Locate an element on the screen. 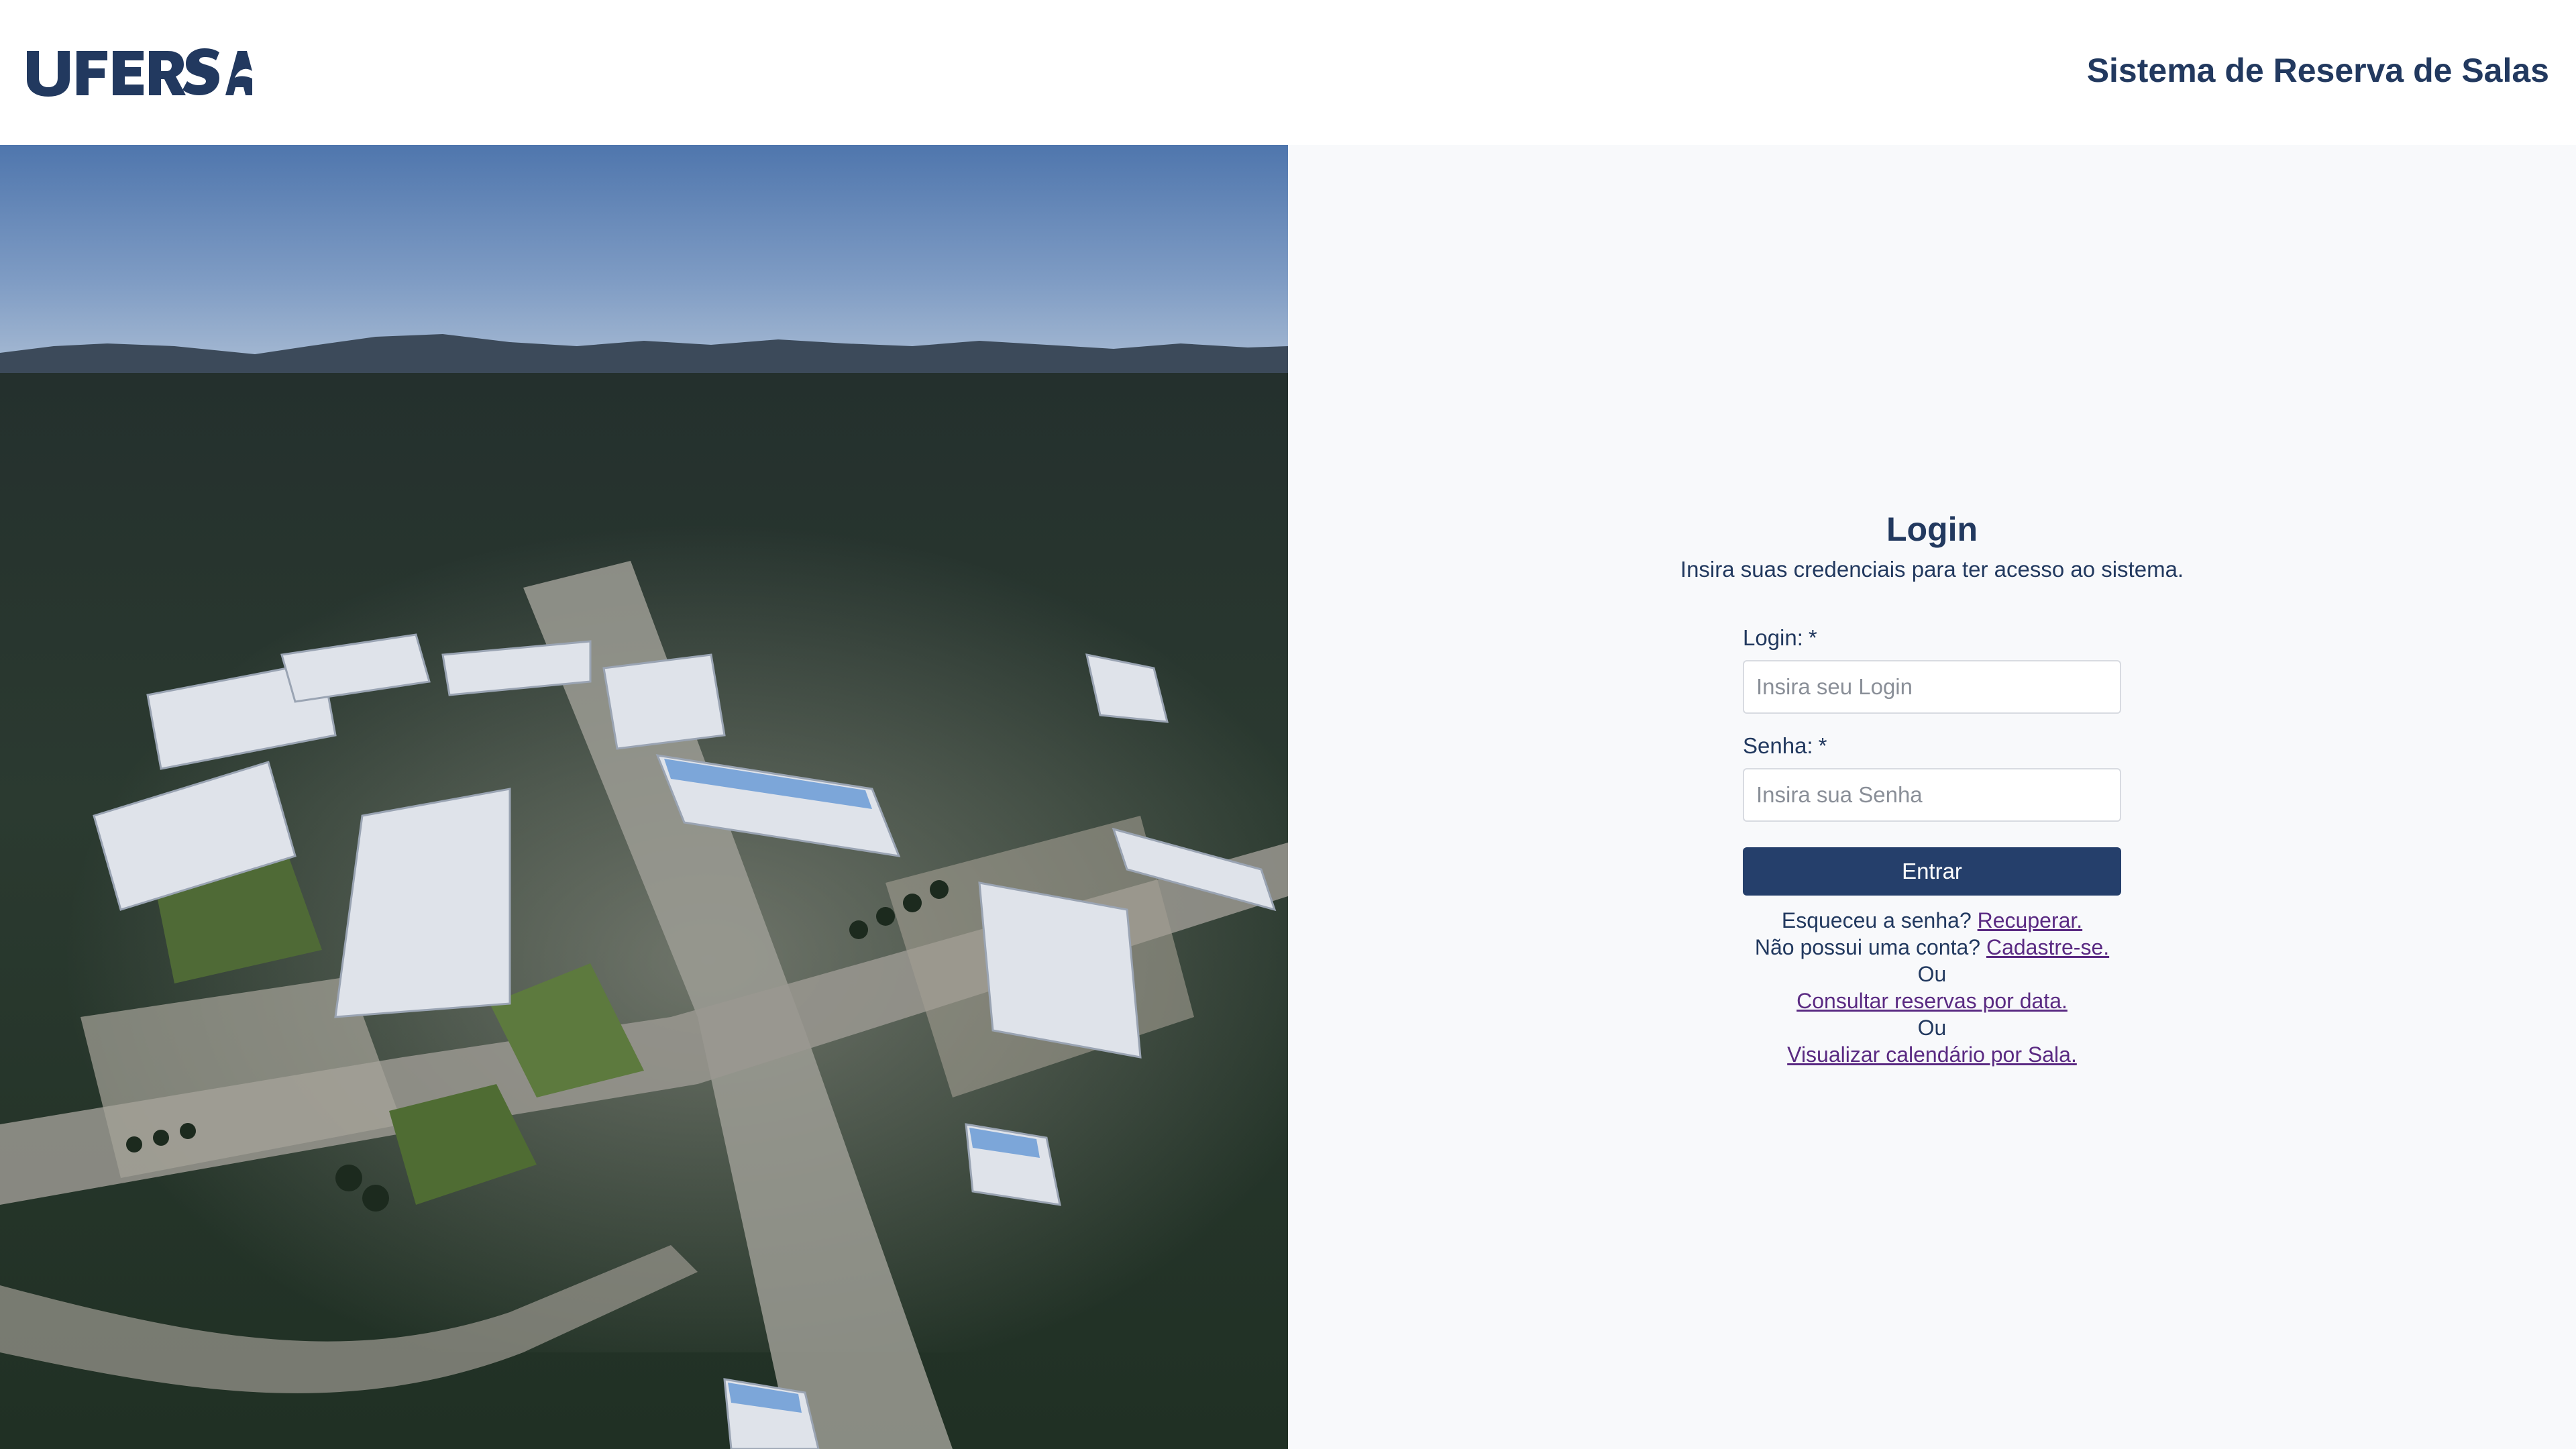  login-input is located at coordinates (1932, 687).